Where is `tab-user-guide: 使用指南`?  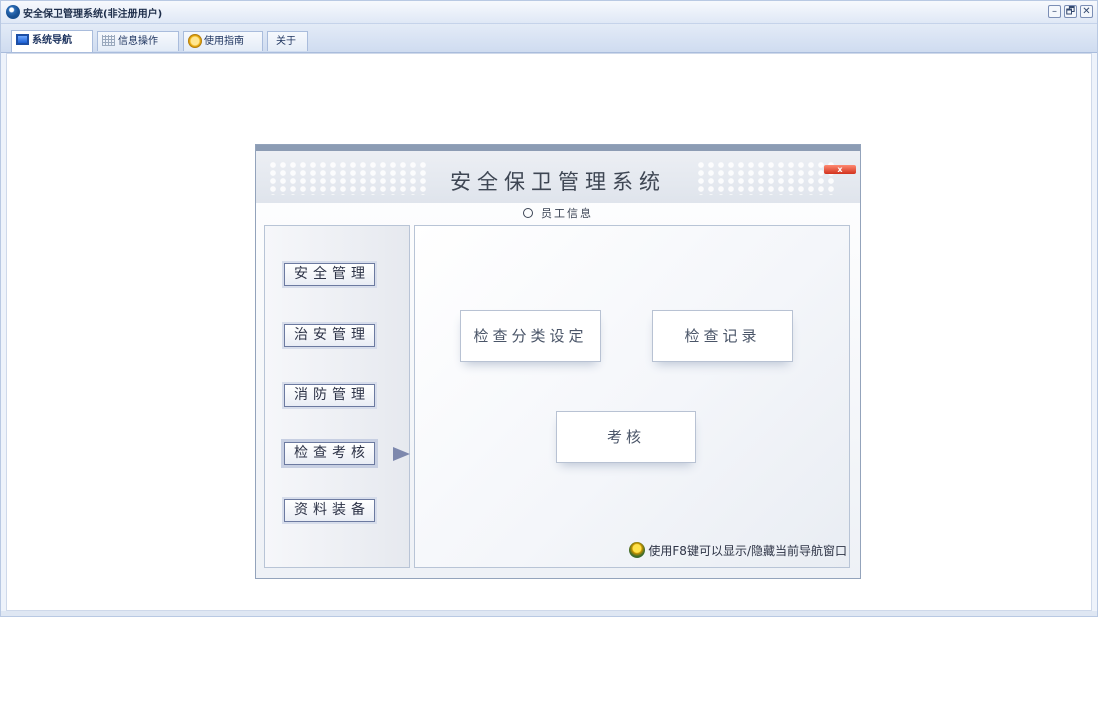
tab-user-guide: 使用指南 is located at coordinates (223, 41).